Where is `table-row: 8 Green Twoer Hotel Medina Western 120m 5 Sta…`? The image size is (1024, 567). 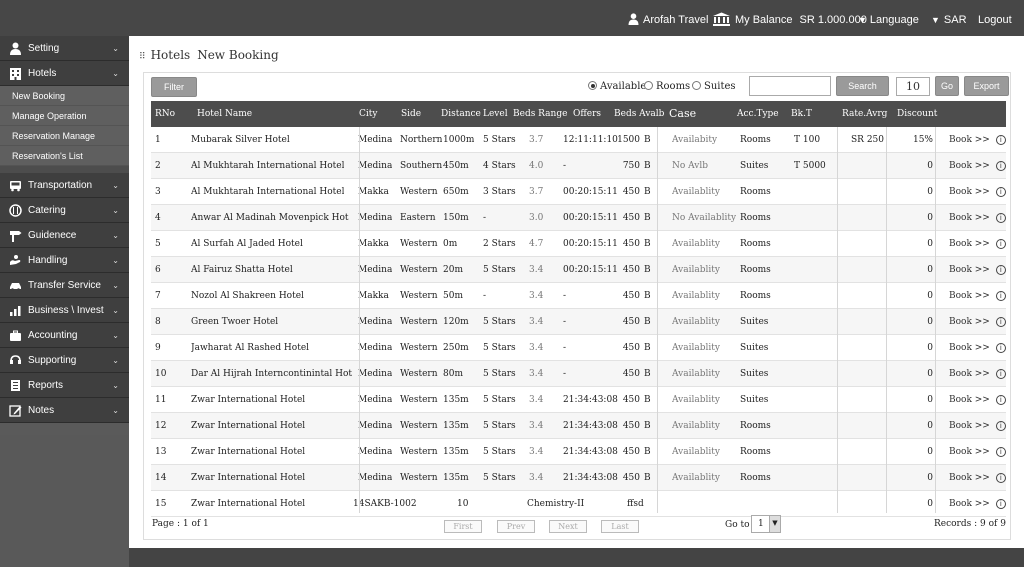
table-row: 8 Green Twoer Hotel Medina Western 120m 5 Sta… is located at coordinates (578, 322).